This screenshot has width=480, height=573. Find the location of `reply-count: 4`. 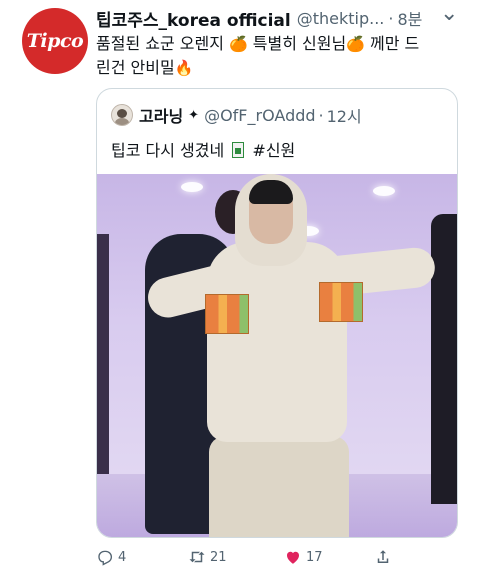

reply-count: 4 is located at coordinates (122, 557).